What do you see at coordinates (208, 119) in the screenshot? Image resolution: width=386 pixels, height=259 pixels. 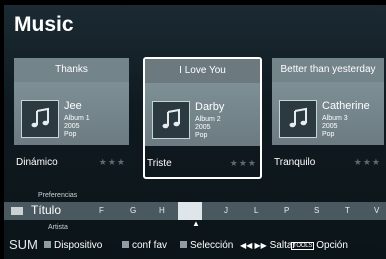 I see `card-album: Album 2` at bounding box center [208, 119].